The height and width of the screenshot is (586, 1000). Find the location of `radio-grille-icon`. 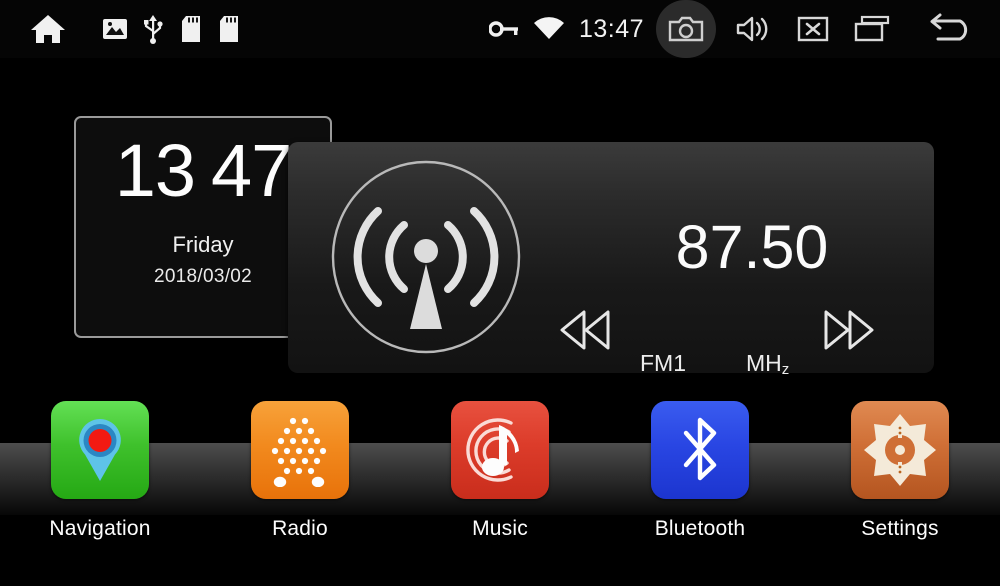

radio-grille-icon is located at coordinates (300, 450).